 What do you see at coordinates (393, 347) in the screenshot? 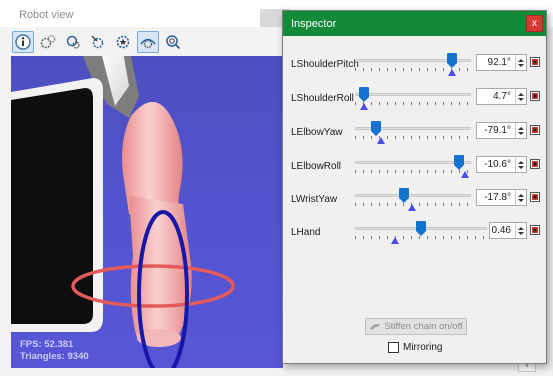
I see `mirroring-checkbox` at bounding box center [393, 347].